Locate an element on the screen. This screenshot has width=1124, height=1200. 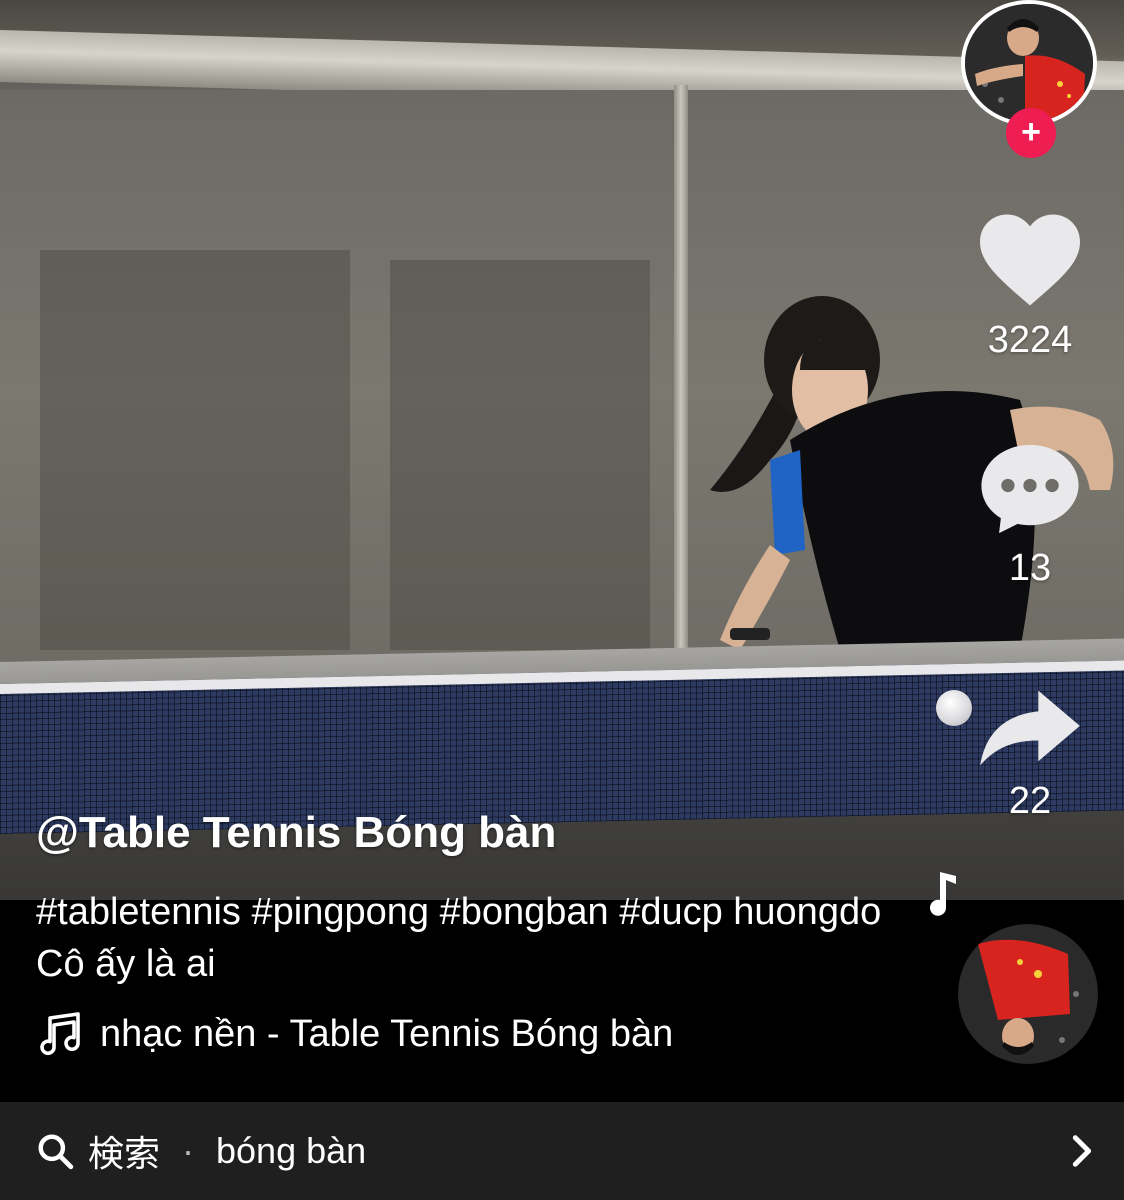
share-button: 22 is located at coordinates (1030, 754).